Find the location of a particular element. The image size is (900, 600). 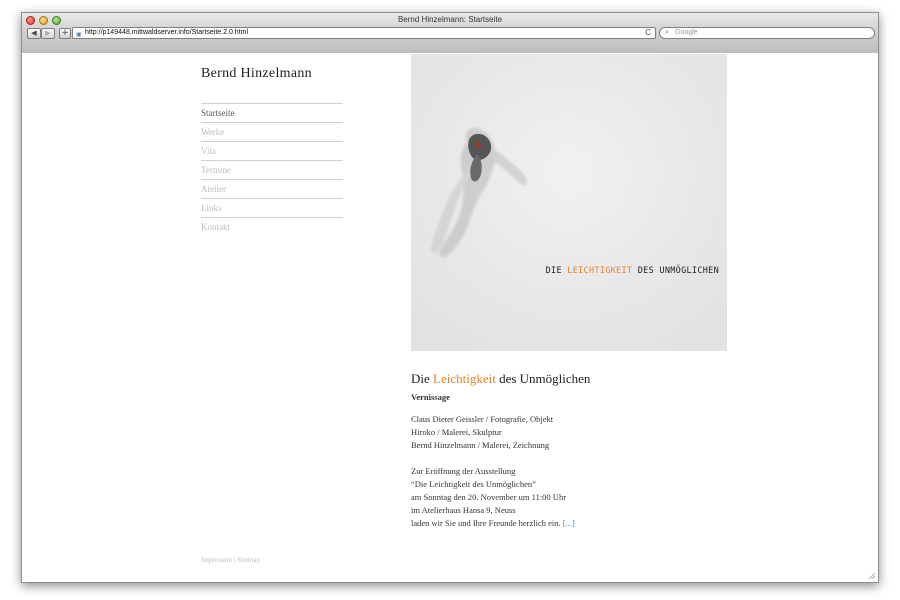

artist-line: Bernd Hinzelmann / Malerei, Zeichnung is located at coordinates (480, 445).